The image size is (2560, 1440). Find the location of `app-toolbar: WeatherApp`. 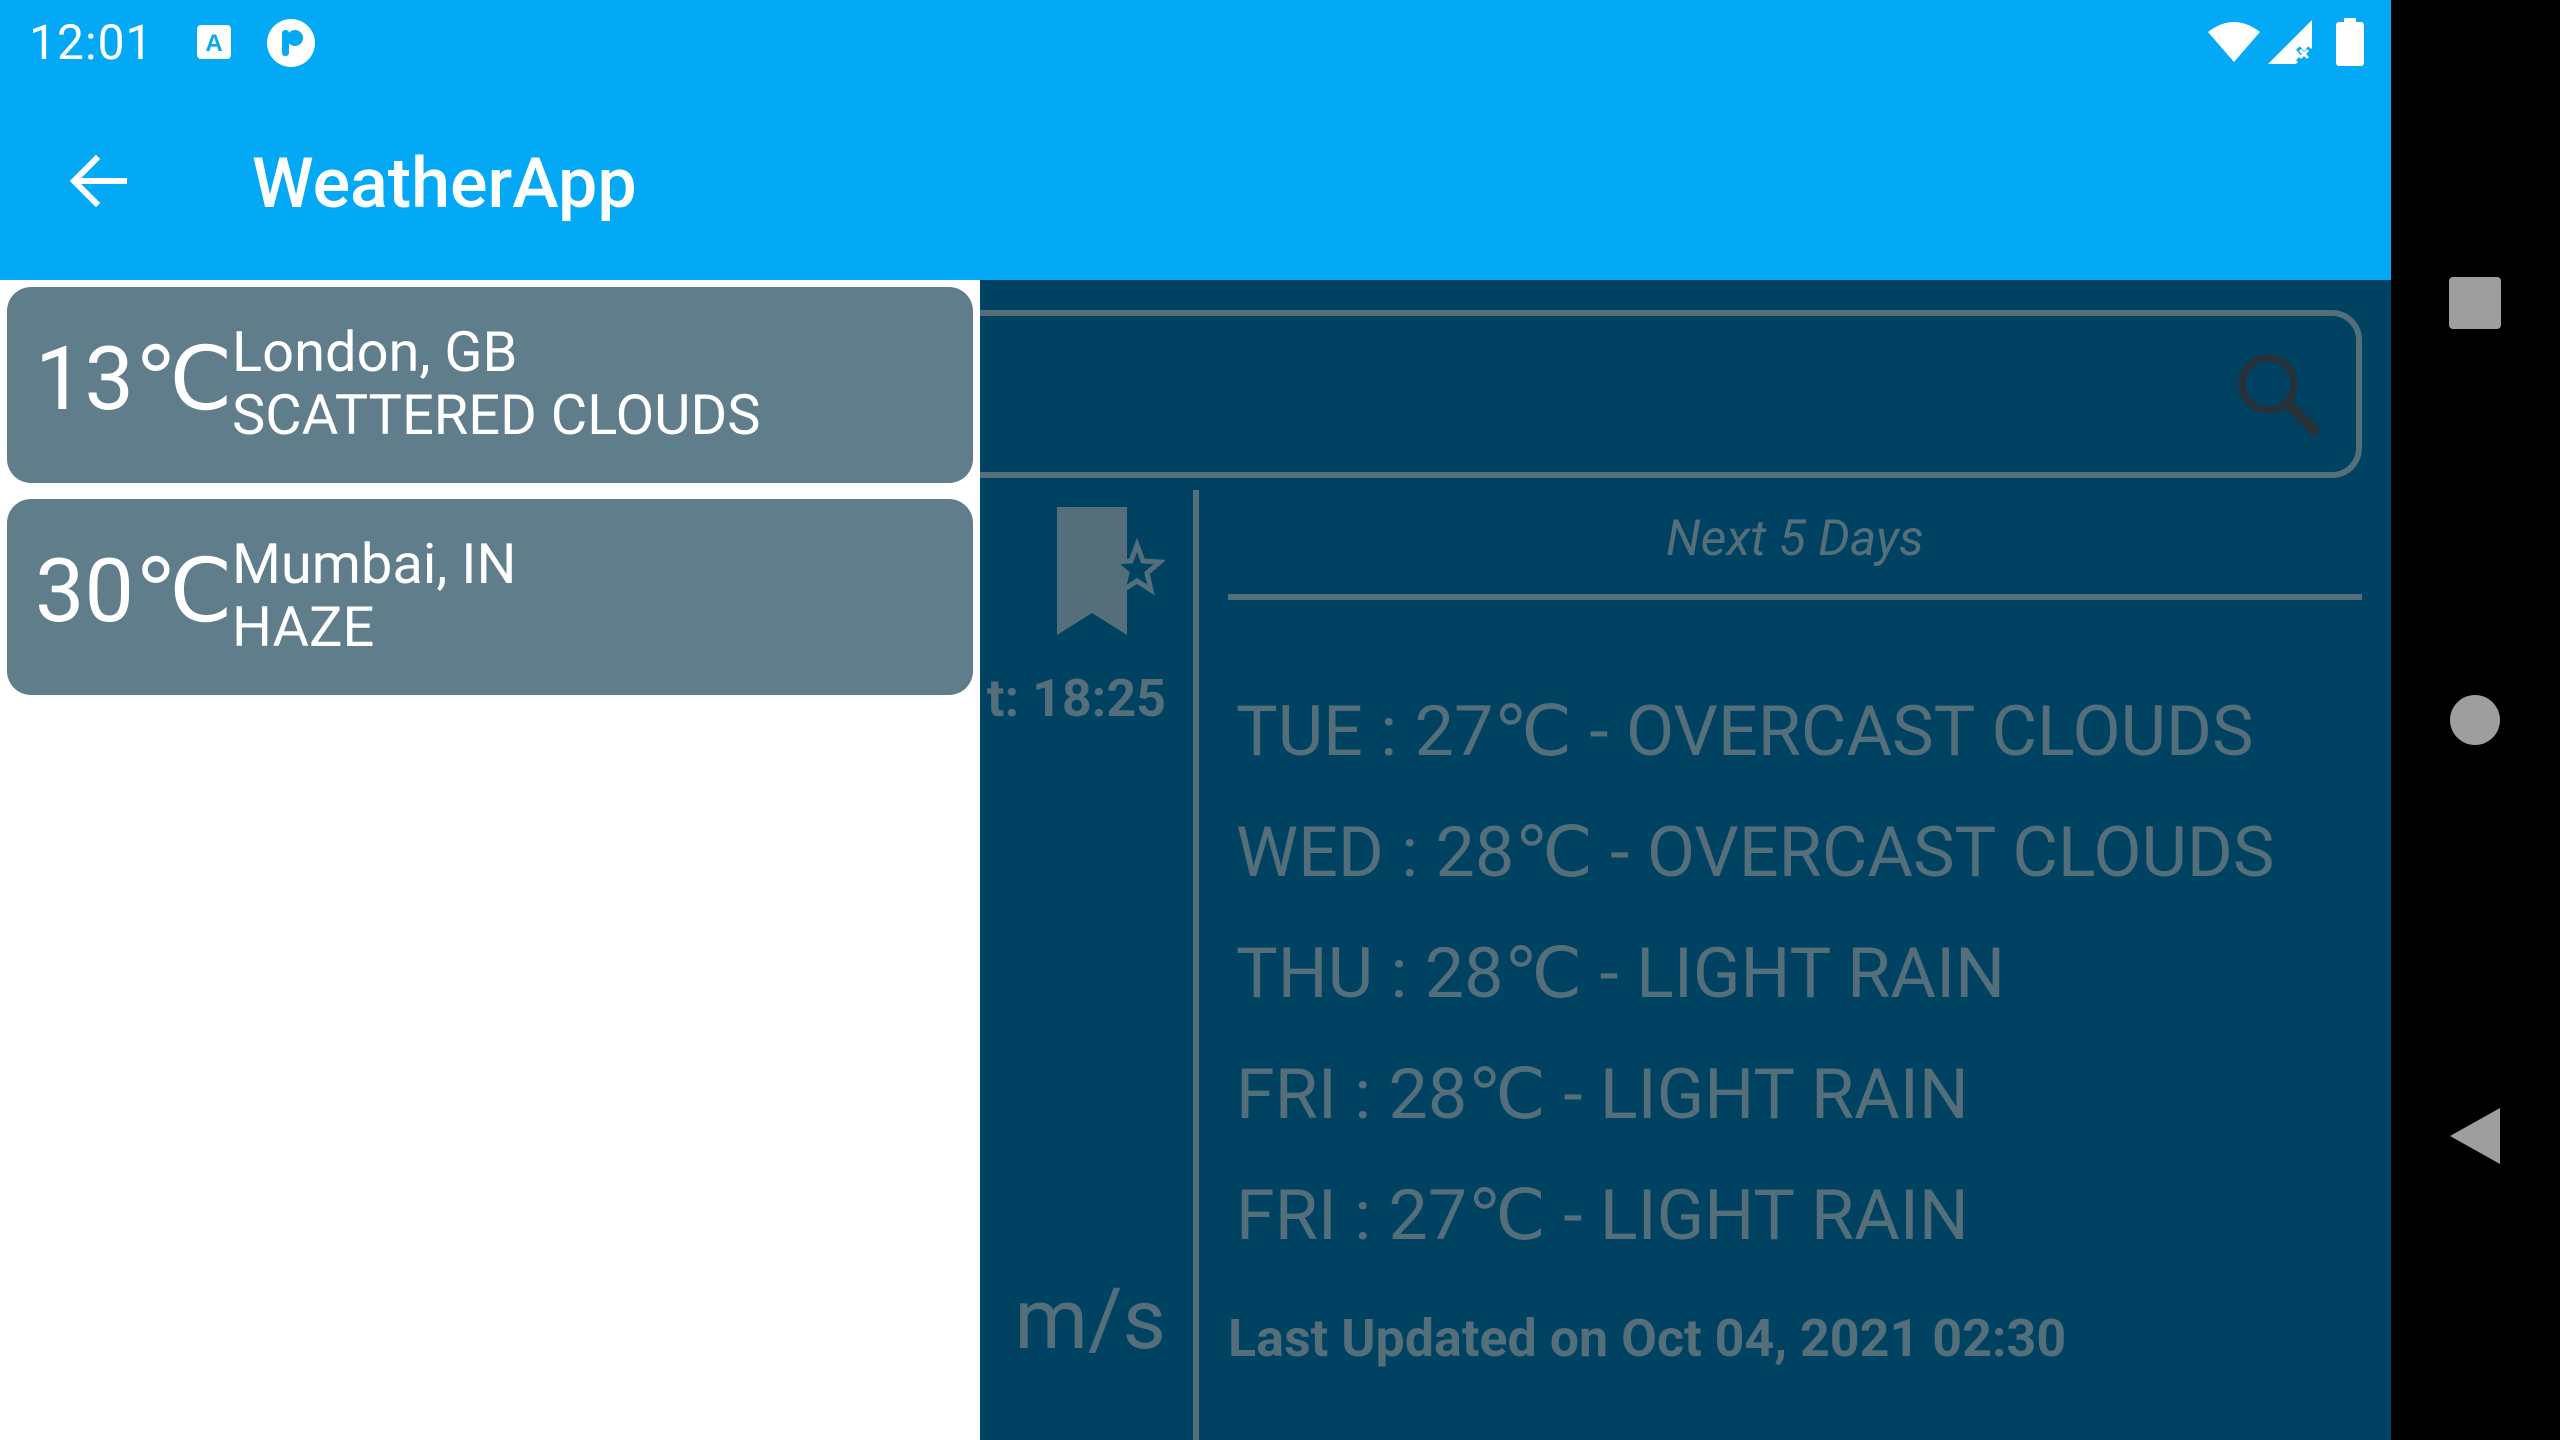

app-toolbar: WeatherApp is located at coordinates (1195, 181).